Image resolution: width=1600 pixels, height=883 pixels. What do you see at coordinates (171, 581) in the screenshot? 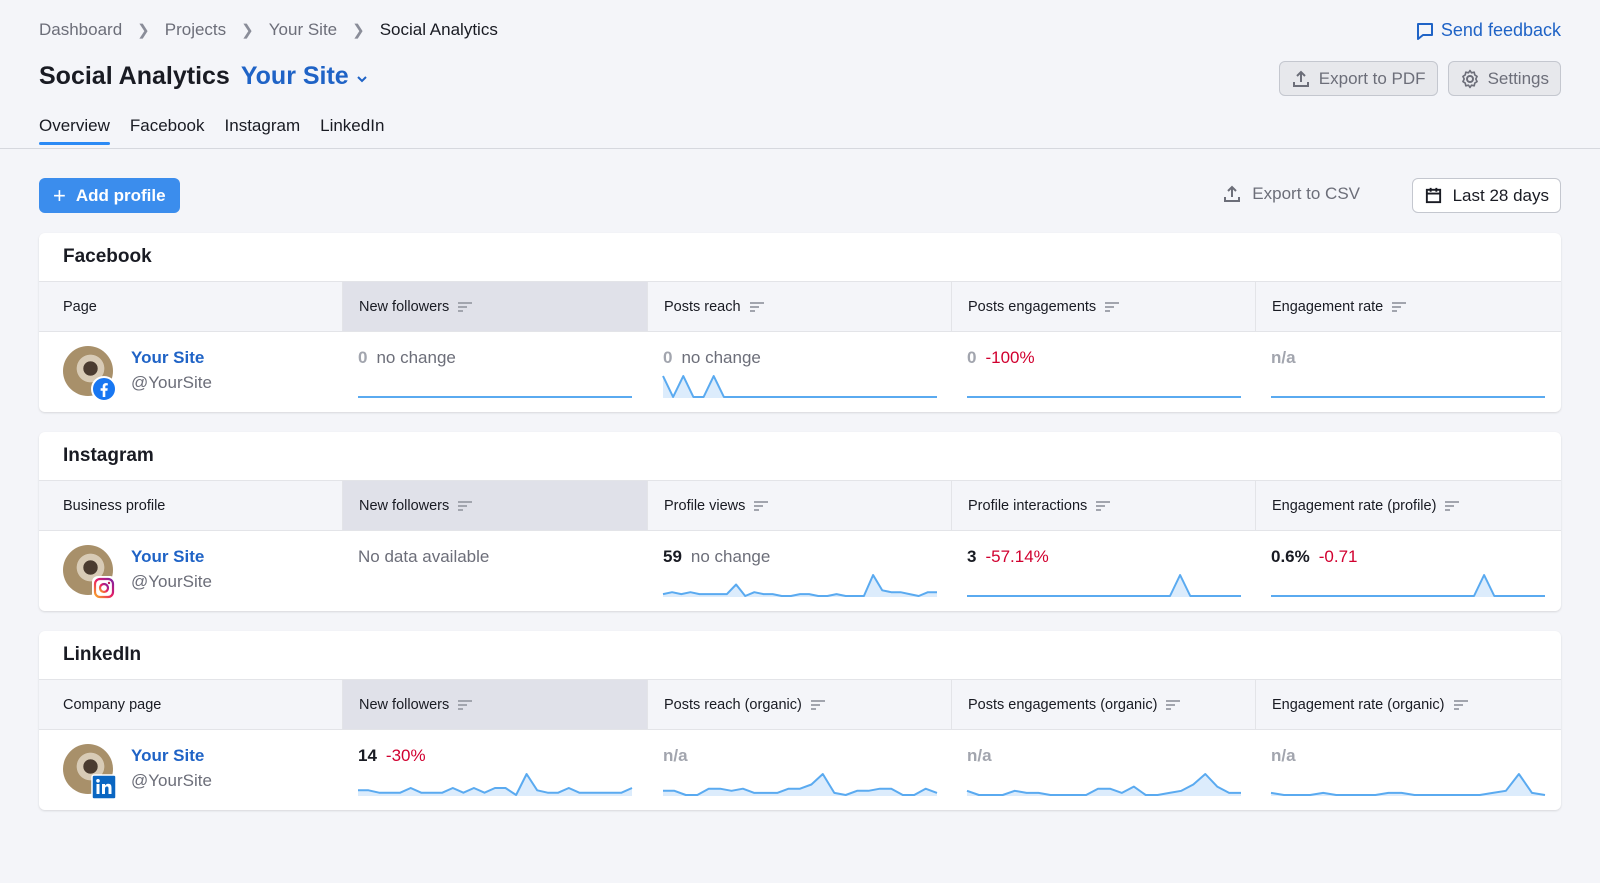
I see `profile-handle: @YourSite` at bounding box center [171, 581].